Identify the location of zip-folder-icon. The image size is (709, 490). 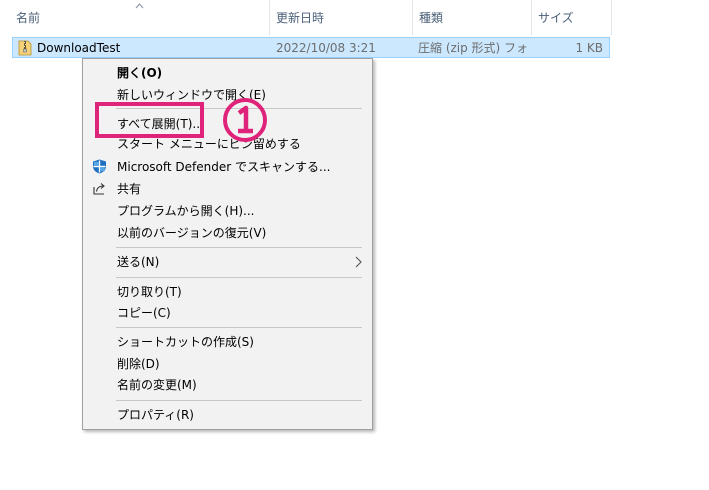
(25, 48).